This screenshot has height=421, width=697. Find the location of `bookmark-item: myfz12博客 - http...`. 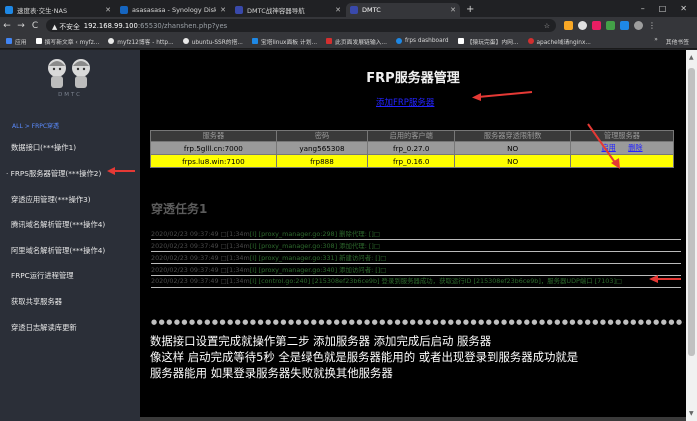

bookmark-item: myfz12博客 - http... is located at coordinates (141, 41).